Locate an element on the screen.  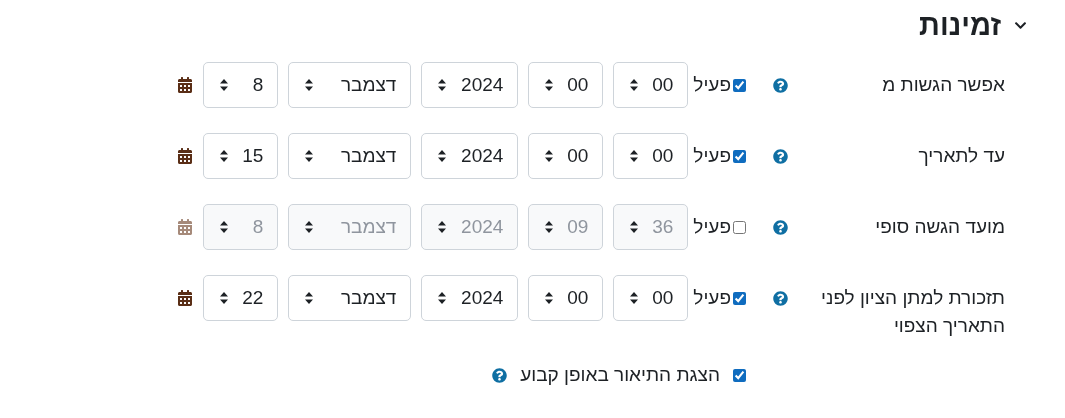
checkbox-label: הצגת התיאור באופן קבוע is located at coordinates (620, 375).